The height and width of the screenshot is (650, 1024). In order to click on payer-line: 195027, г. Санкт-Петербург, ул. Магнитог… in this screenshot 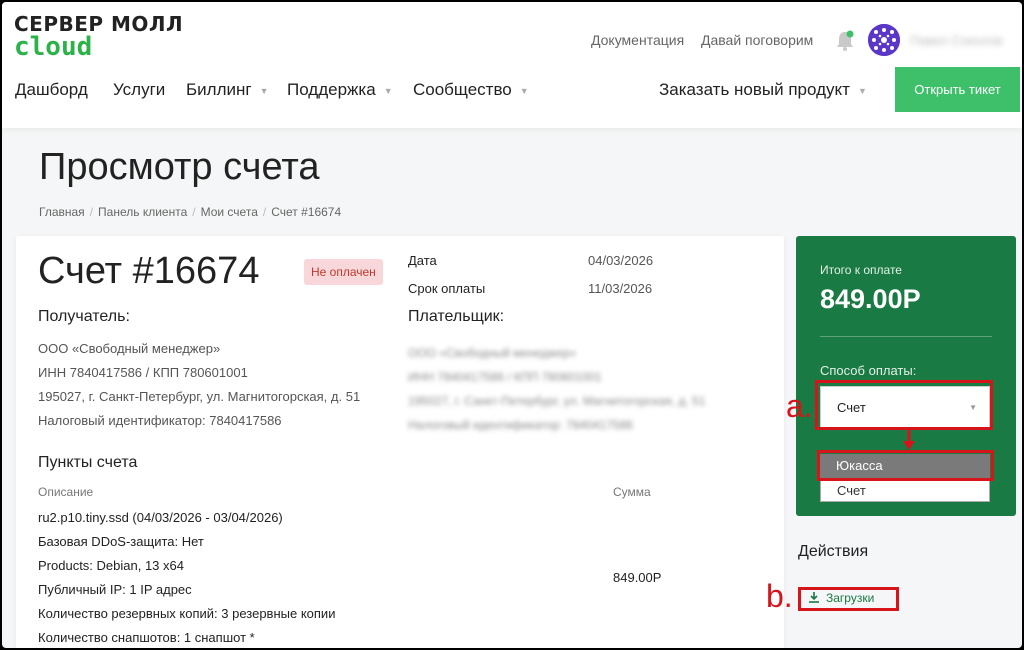, I will do `click(557, 401)`.